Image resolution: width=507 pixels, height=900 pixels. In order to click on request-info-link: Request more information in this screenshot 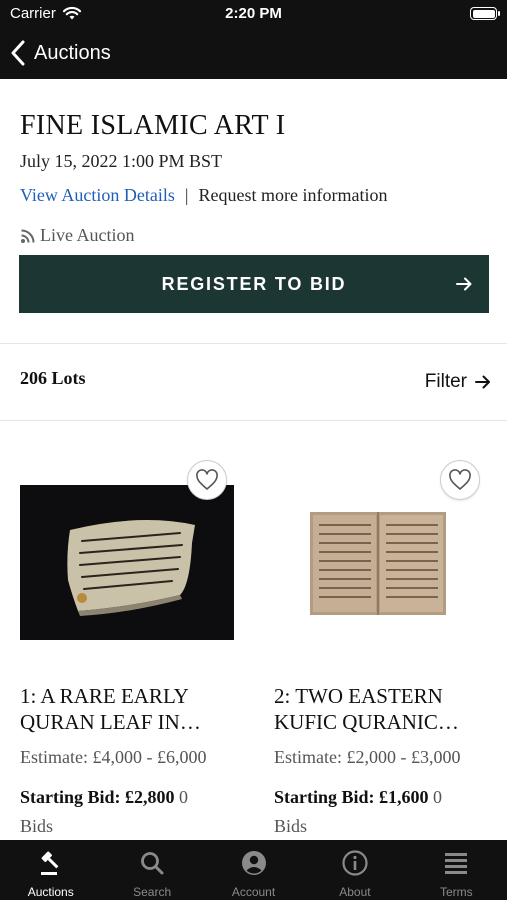, I will do `click(293, 195)`.